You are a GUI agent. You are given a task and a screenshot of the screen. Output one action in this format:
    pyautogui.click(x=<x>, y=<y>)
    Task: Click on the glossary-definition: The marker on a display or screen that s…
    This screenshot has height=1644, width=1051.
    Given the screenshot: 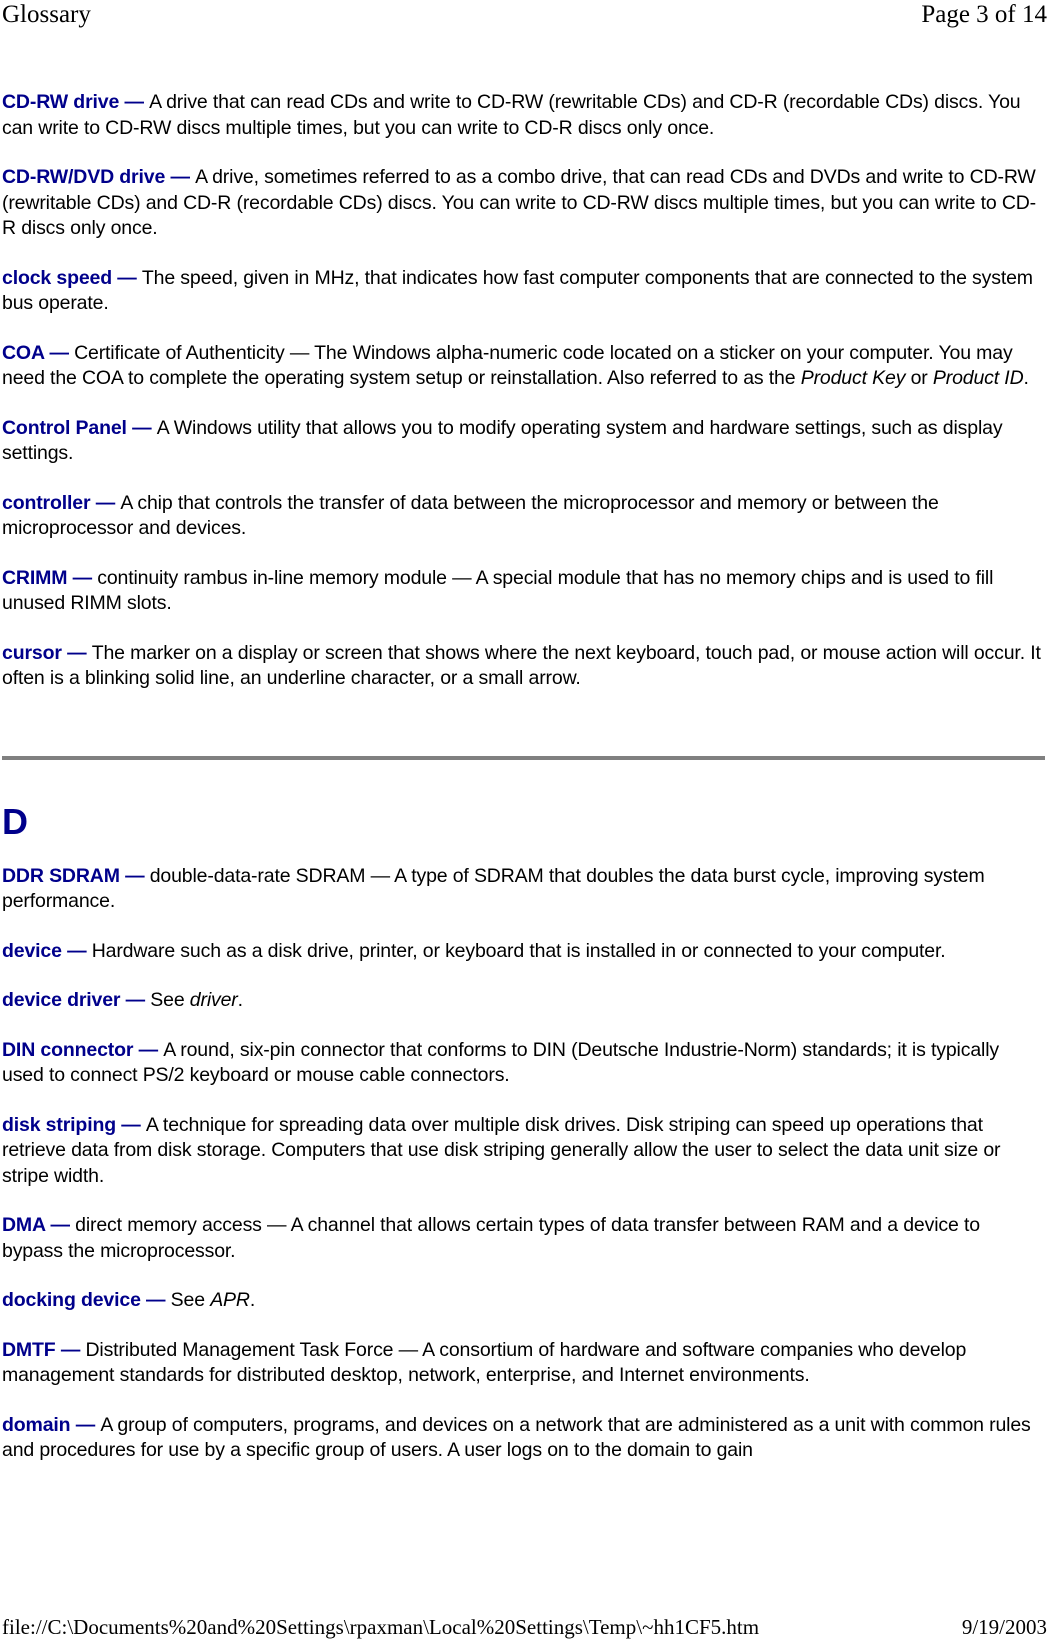 What is the action you would take?
    pyautogui.click(x=521, y=665)
    